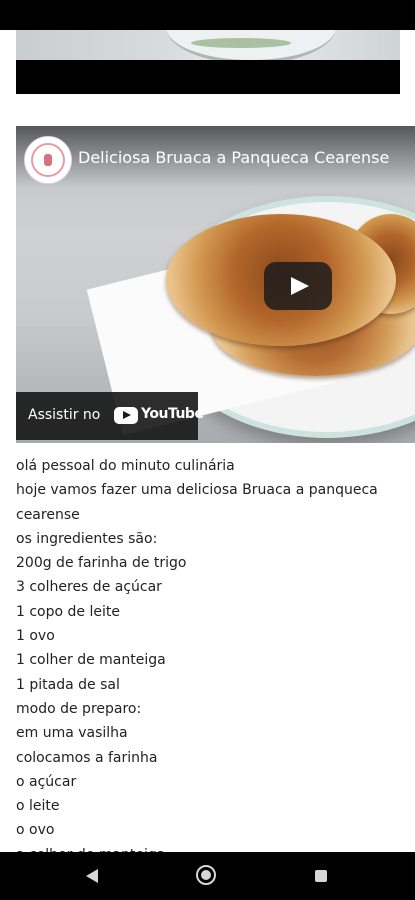  I want to click on avatar-figure, so click(48, 160).